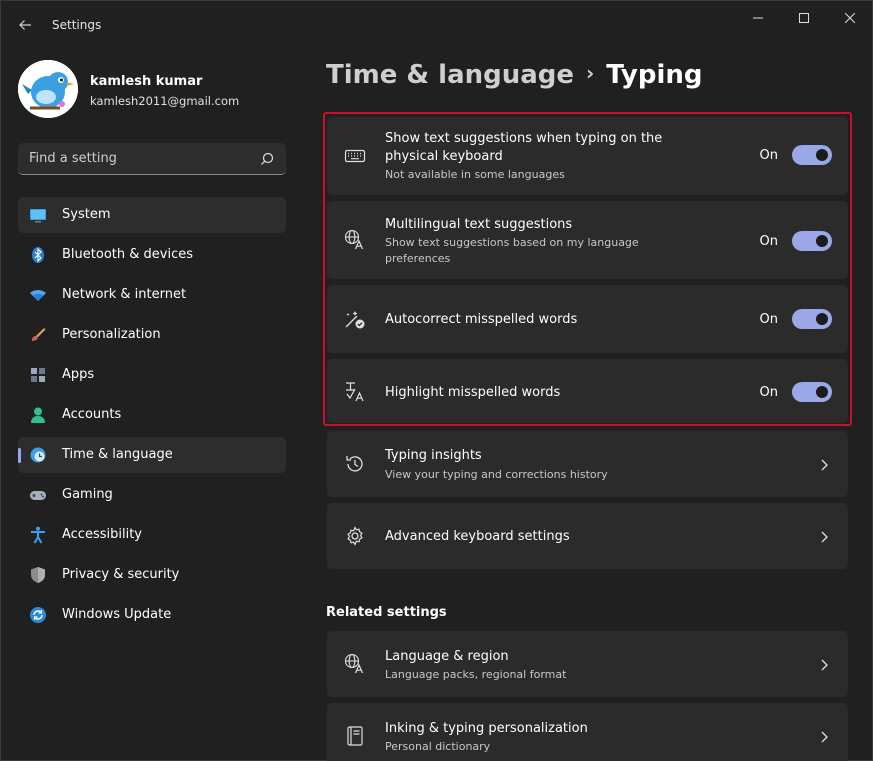  What do you see at coordinates (78, 374) in the screenshot?
I see `sidebar-item-label: Apps` at bounding box center [78, 374].